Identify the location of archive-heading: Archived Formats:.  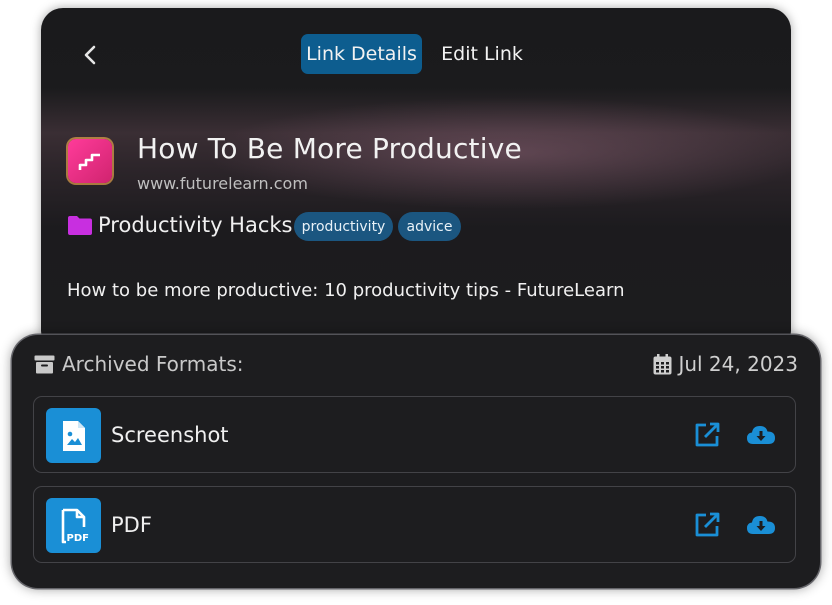
(153, 364).